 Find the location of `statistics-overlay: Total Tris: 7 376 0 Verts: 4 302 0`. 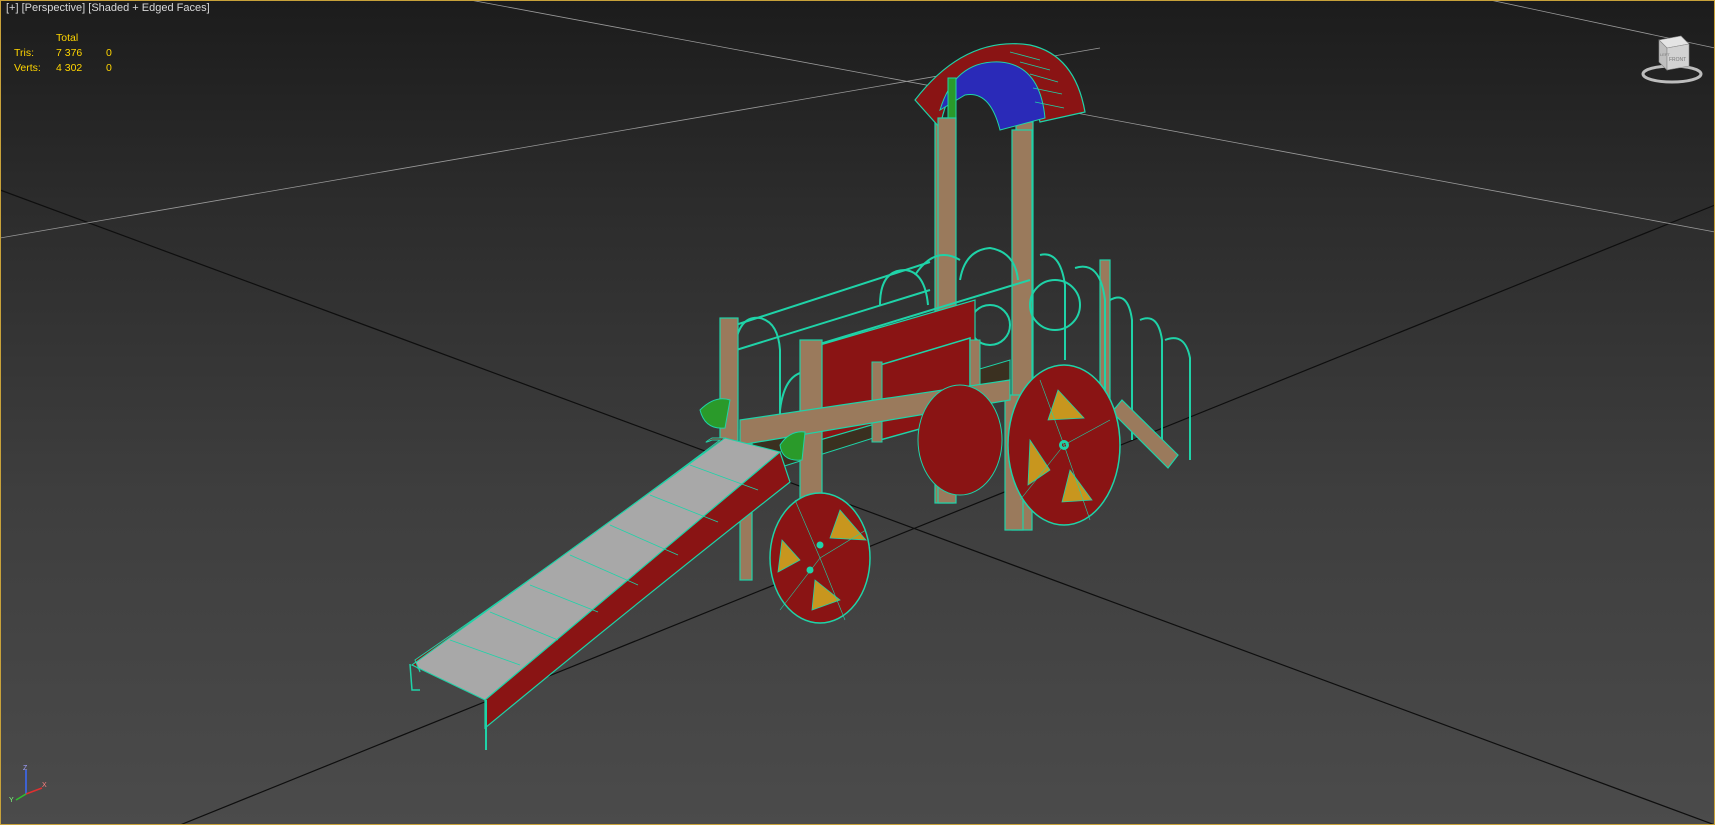

statistics-overlay: Total Tris: 7 376 0 Verts: 4 302 0 is located at coordinates (70, 53).